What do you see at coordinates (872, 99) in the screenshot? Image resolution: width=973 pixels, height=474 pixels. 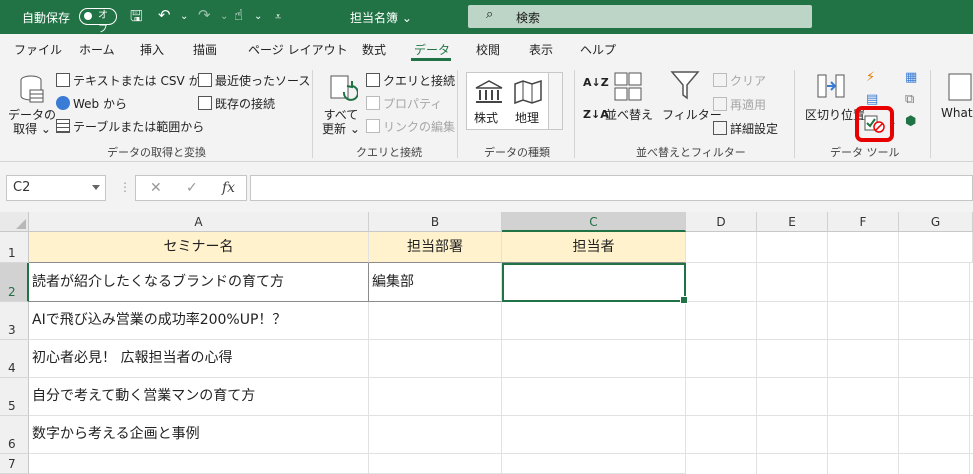 I see `remove-duplicates-icon: ▤` at bounding box center [872, 99].